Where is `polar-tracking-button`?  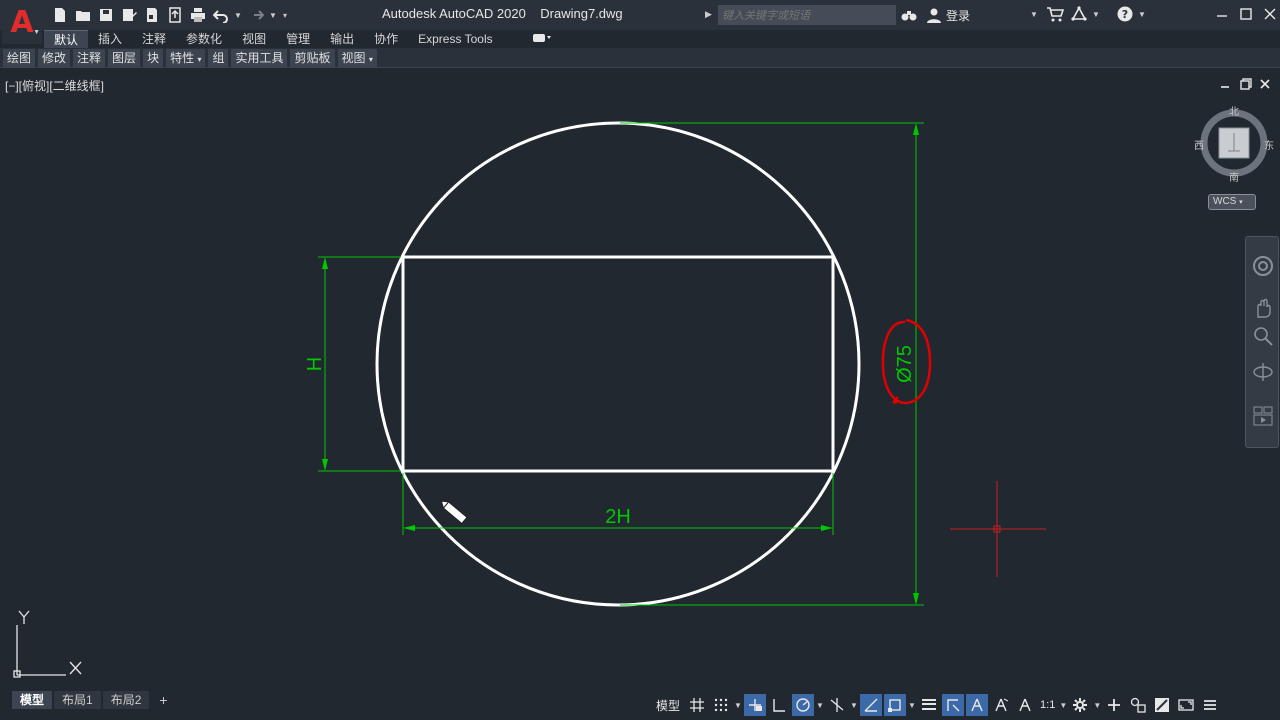
polar-tracking-button is located at coordinates (803, 705).